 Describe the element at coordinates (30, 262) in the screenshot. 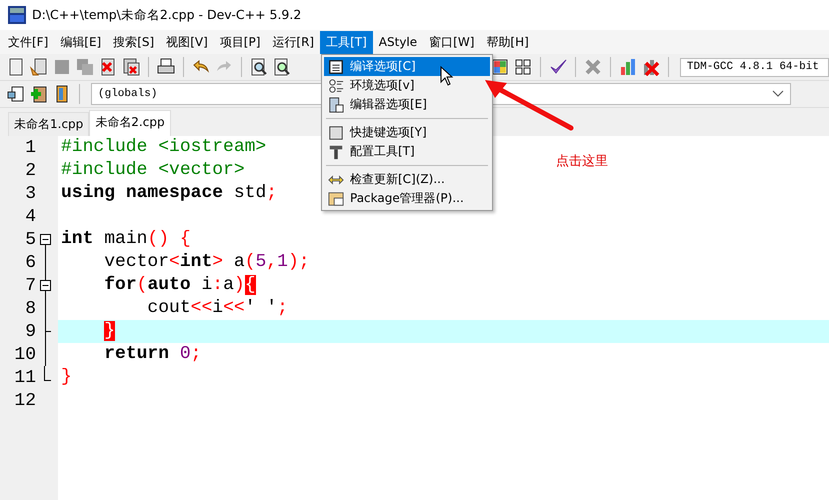

I see `line-number: 6` at that location.